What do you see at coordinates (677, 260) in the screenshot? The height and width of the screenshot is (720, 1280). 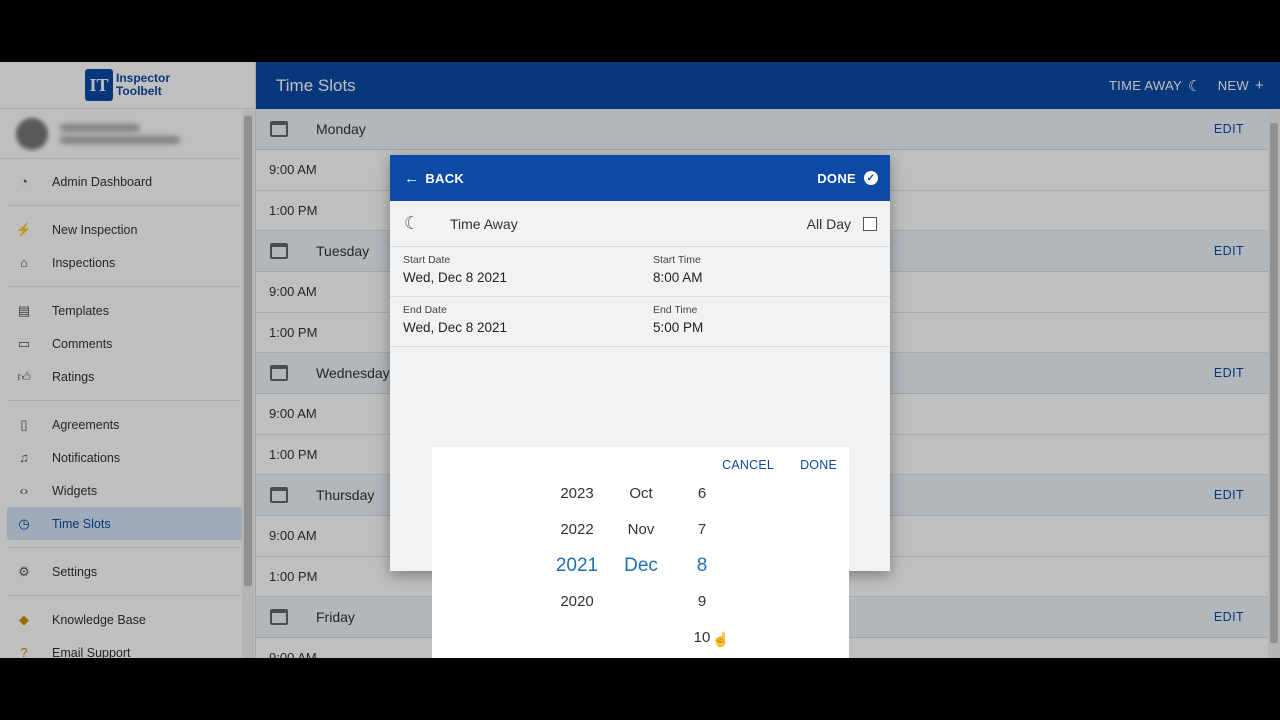 I see `start-time-label: Start Time` at bounding box center [677, 260].